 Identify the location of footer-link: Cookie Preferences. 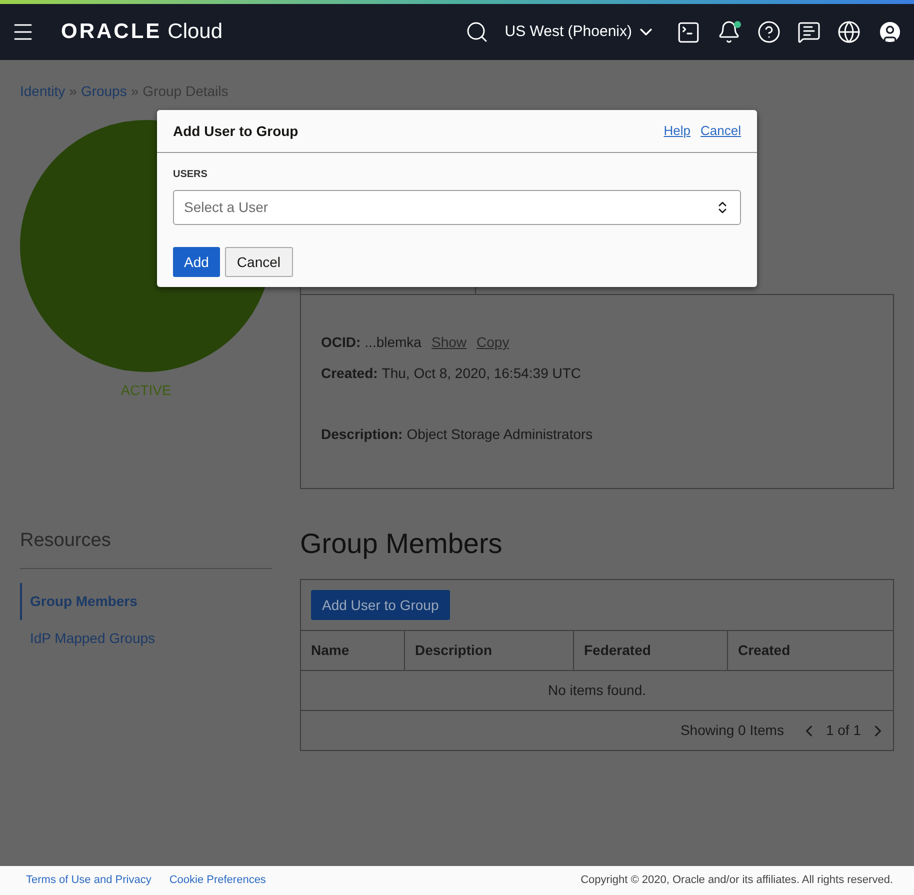
(217, 880).